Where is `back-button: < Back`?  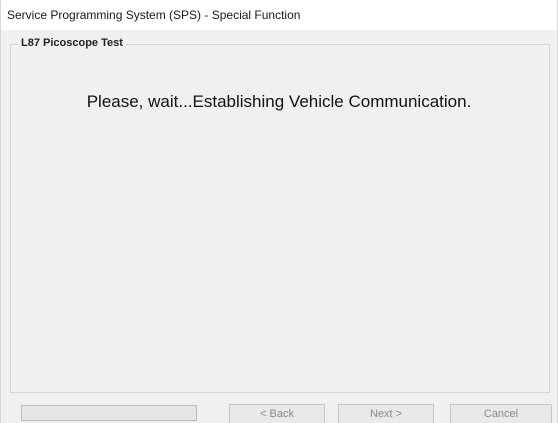 back-button: < Back is located at coordinates (277, 413).